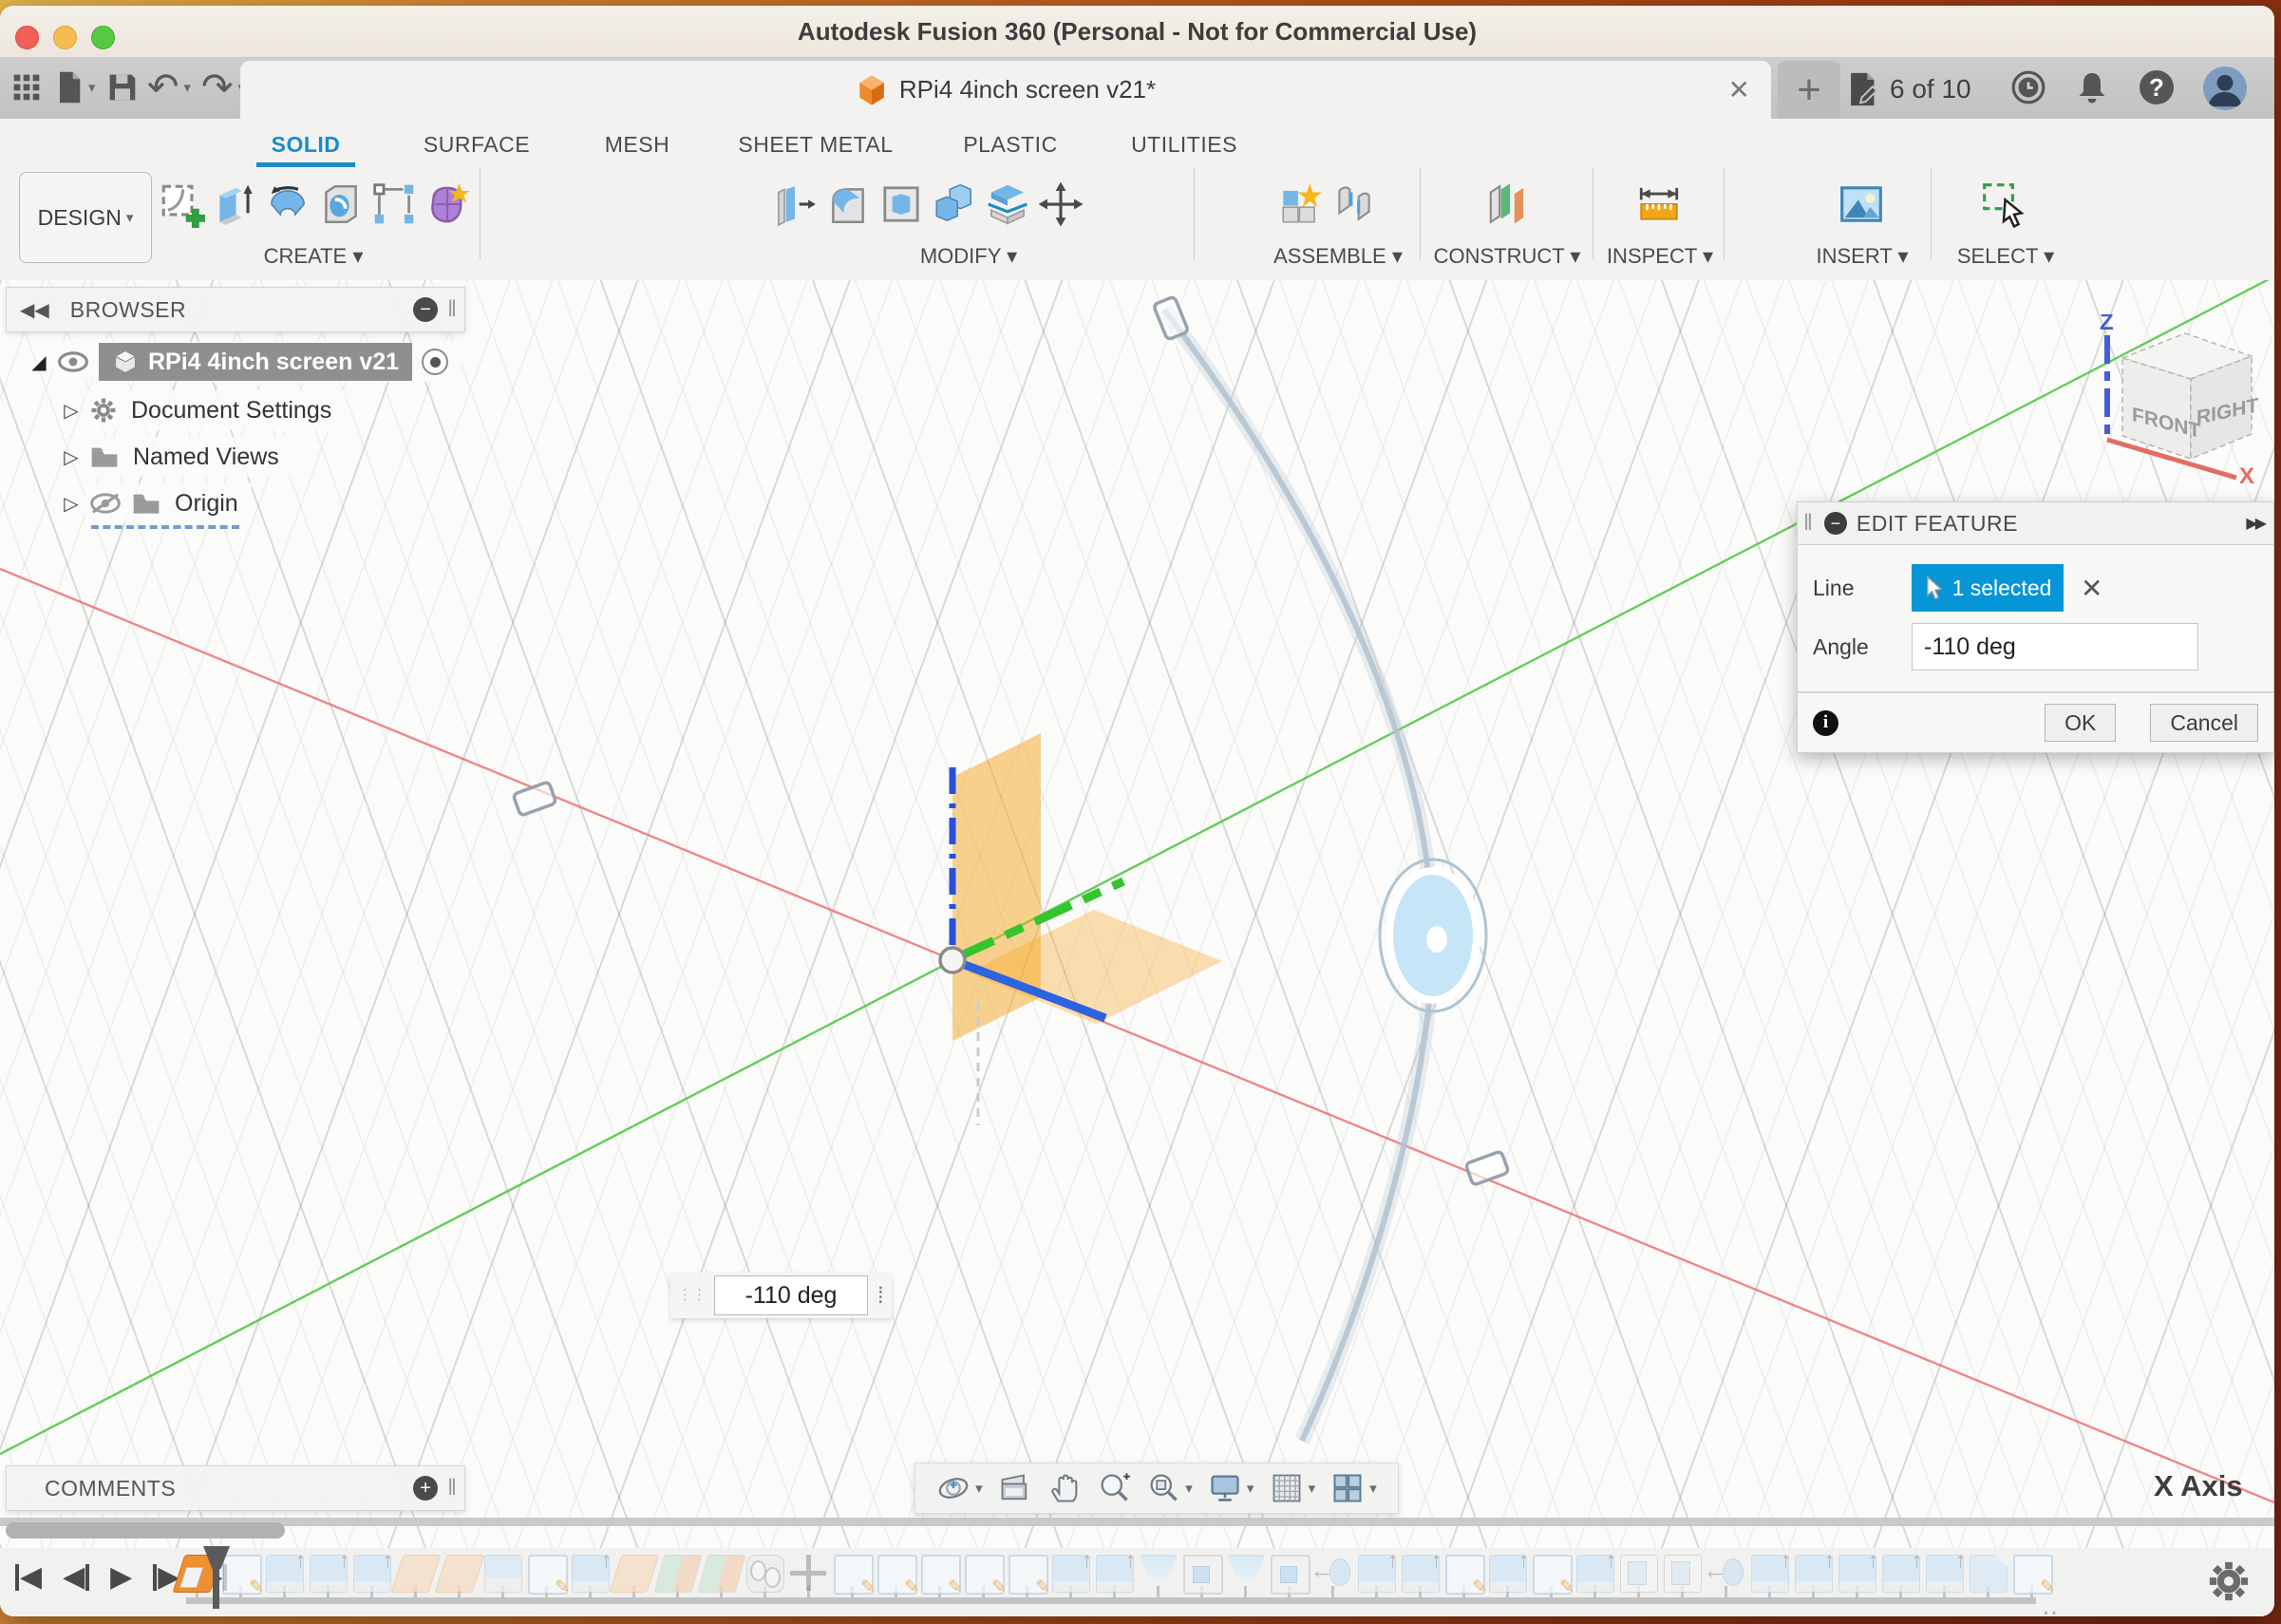 The width and height of the screenshot is (2281, 1624). I want to click on horizontal-sketch-plane, so click(1095, 967).